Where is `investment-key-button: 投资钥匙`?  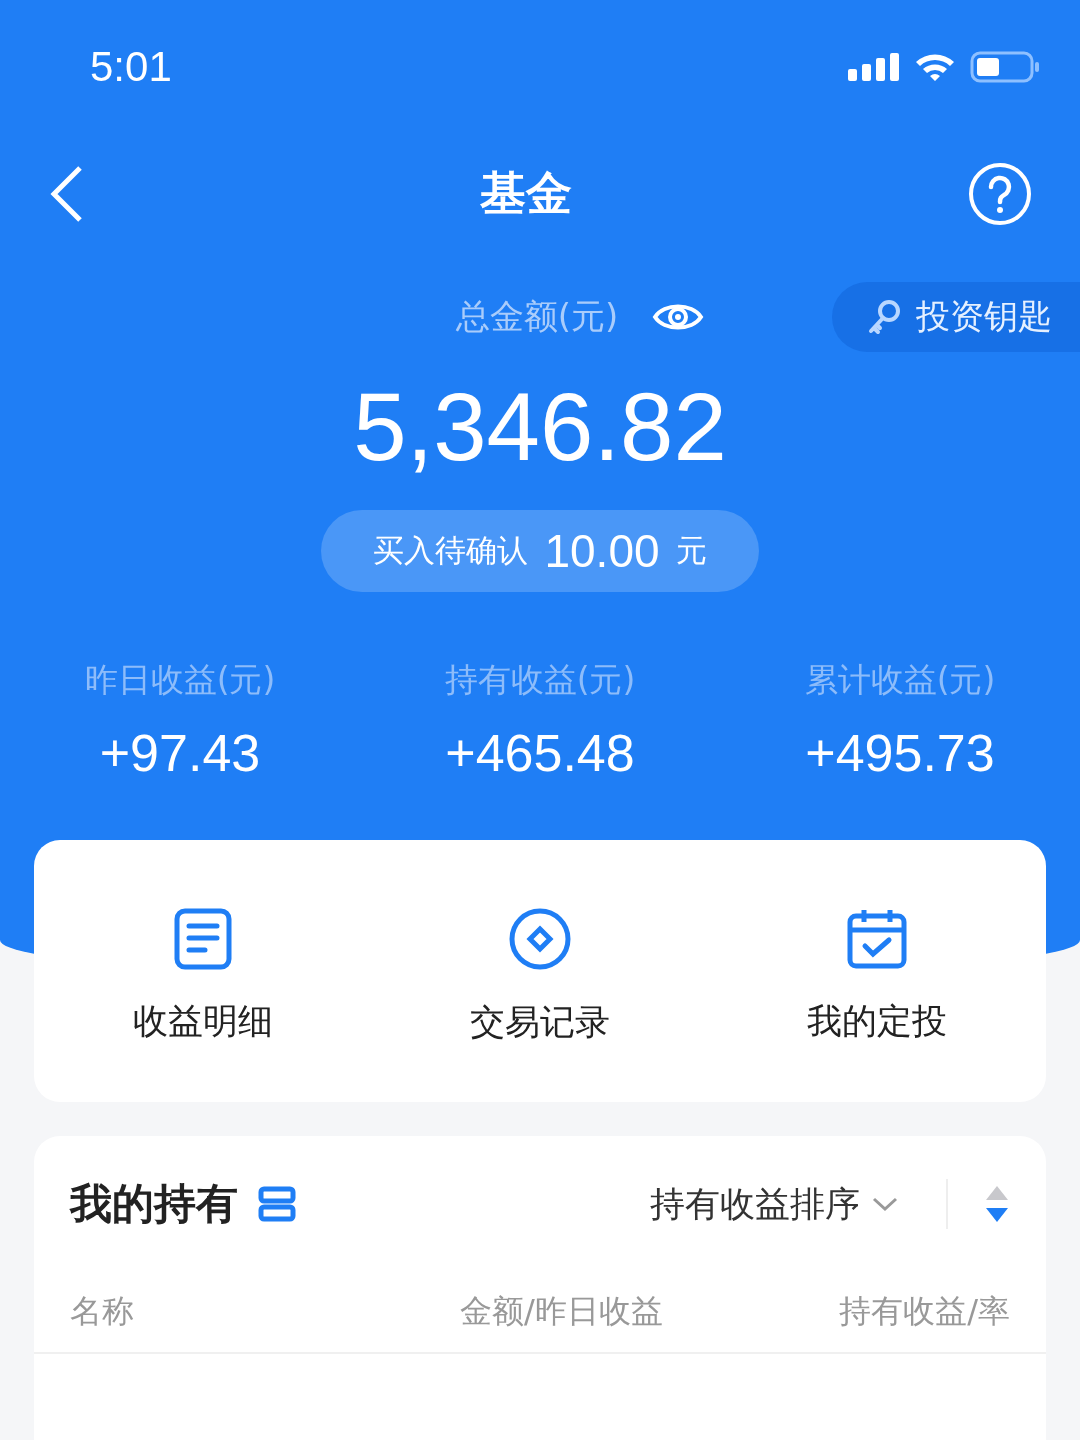 investment-key-button: 投资钥匙 is located at coordinates (956, 317).